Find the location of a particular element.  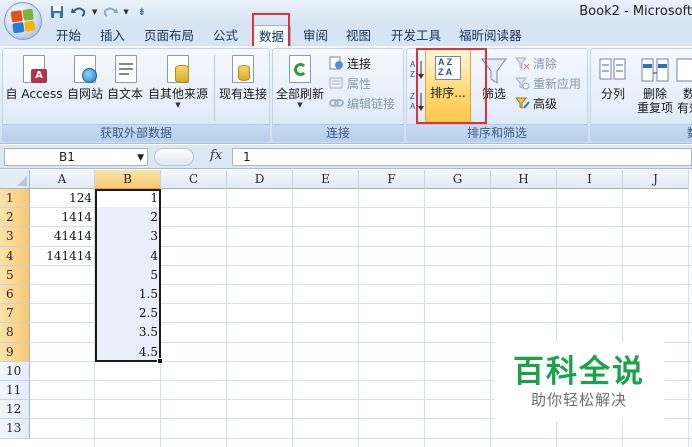

tab-home: 开始 is located at coordinates (68, 35).